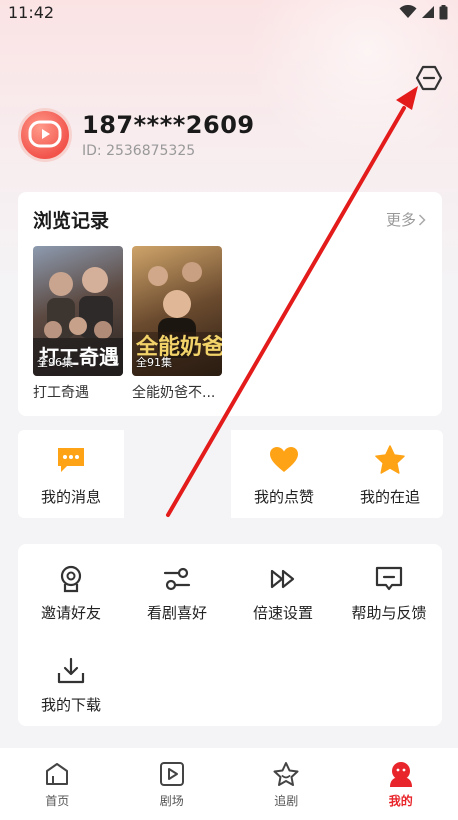 The width and height of the screenshot is (458, 820). What do you see at coordinates (282, 613) in the screenshot?
I see `speed-settings-label: 倍速设置` at bounding box center [282, 613].